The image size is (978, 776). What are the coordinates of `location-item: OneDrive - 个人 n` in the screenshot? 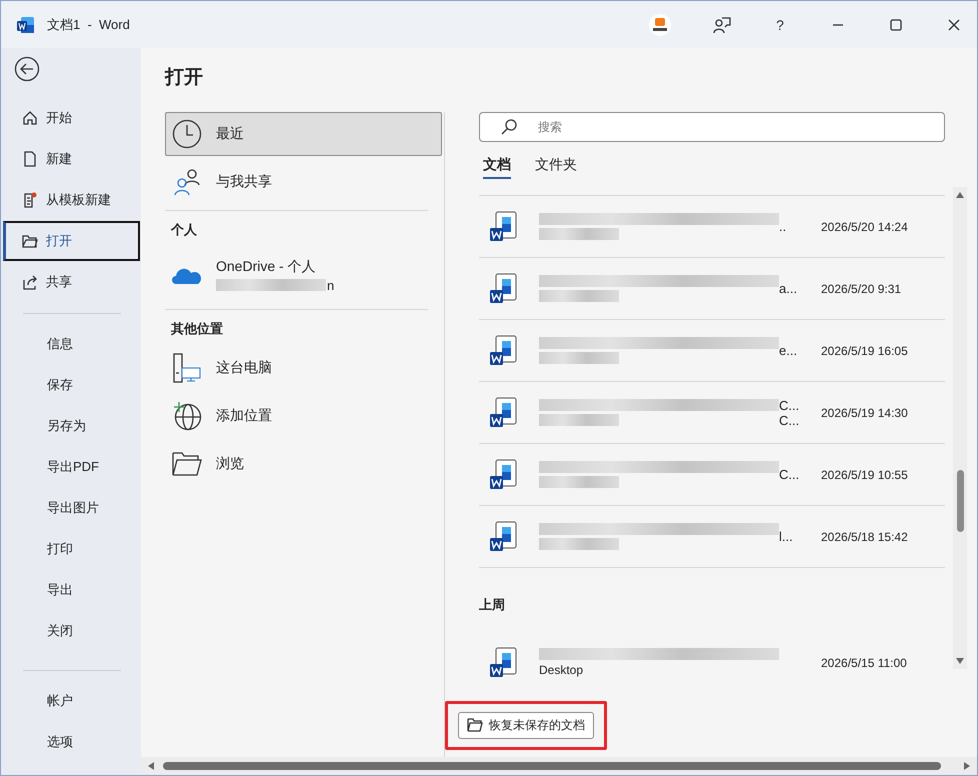 It's located at (303, 275).